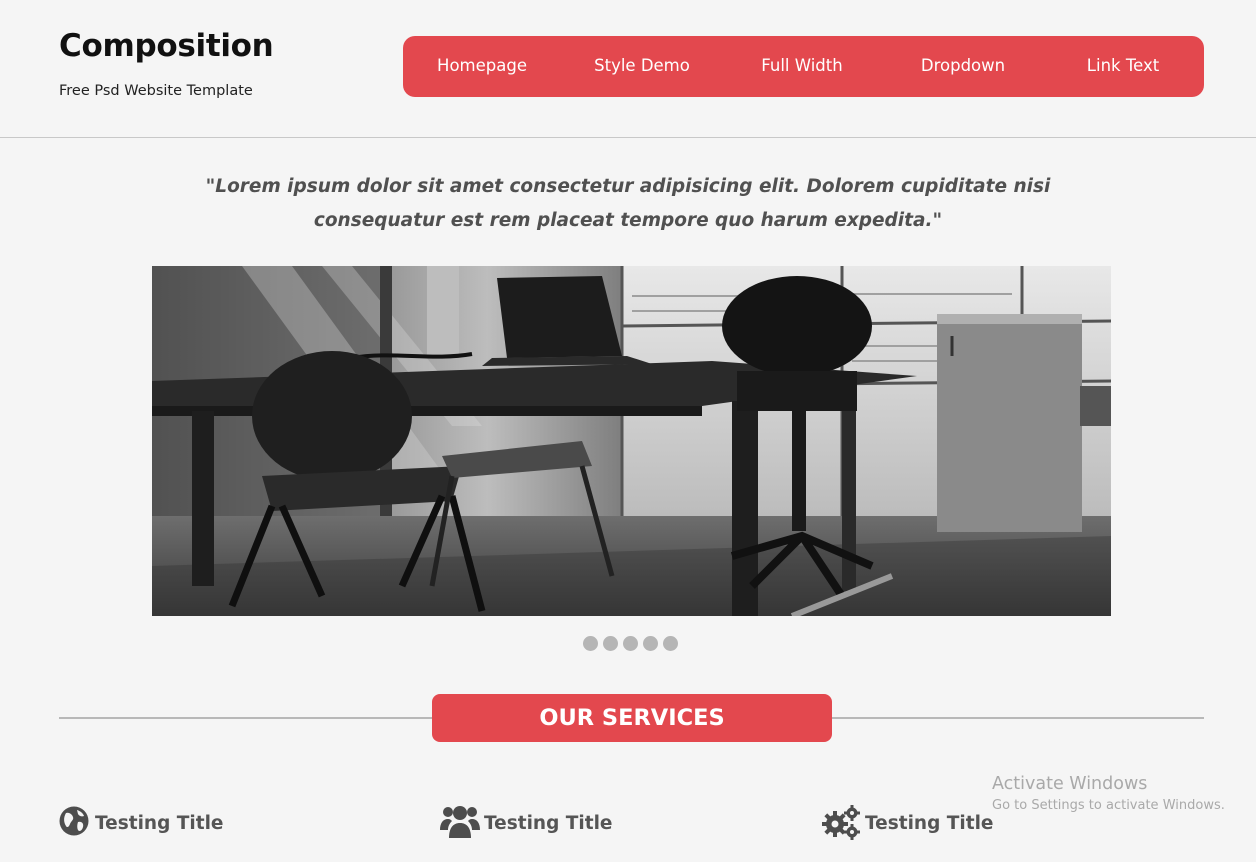 Image resolution: width=1256 pixels, height=862 pixels. Describe the element at coordinates (929, 823) in the screenshot. I see `service-title-3: Testing Title` at that location.